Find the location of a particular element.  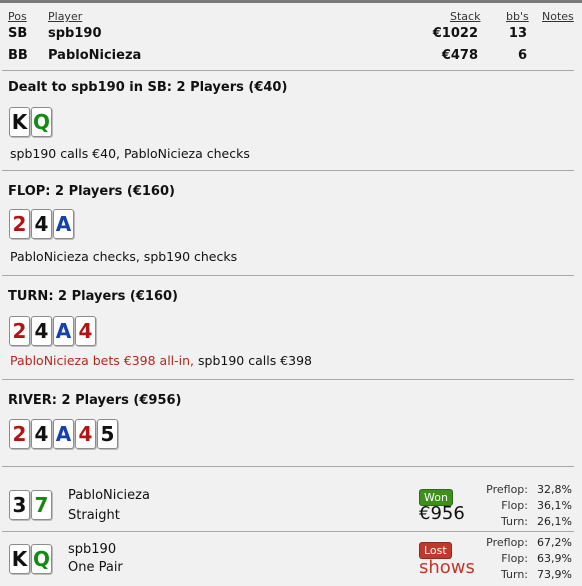

result-hand: One Pair is located at coordinates (95, 567).